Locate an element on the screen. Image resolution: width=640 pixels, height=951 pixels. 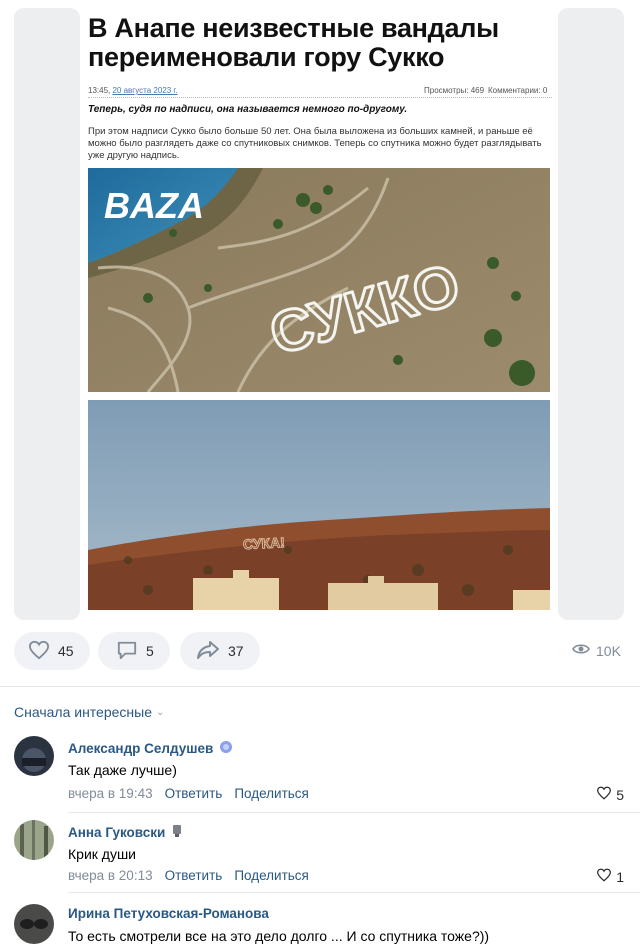
comment-meta: вчера в 19:43 Ответить Поделиться is located at coordinates (188, 793).